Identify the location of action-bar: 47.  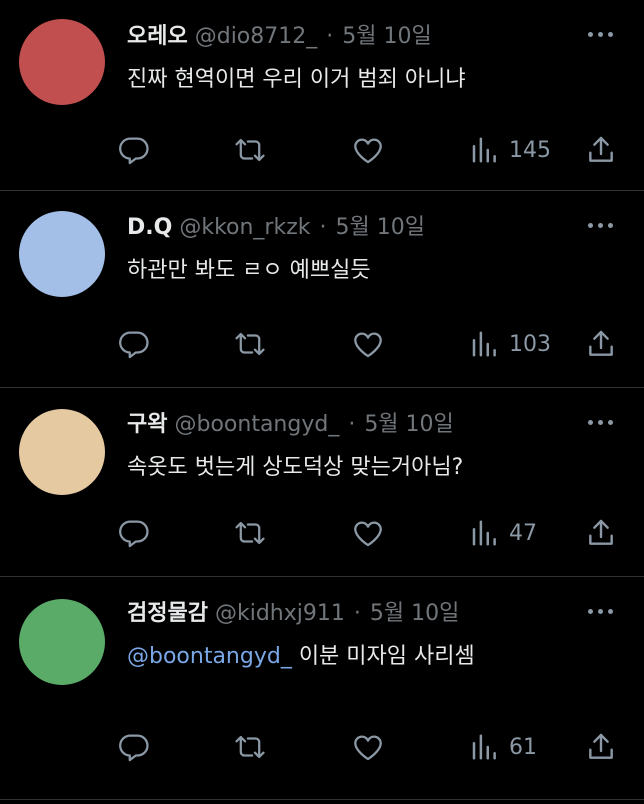
(322, 533).